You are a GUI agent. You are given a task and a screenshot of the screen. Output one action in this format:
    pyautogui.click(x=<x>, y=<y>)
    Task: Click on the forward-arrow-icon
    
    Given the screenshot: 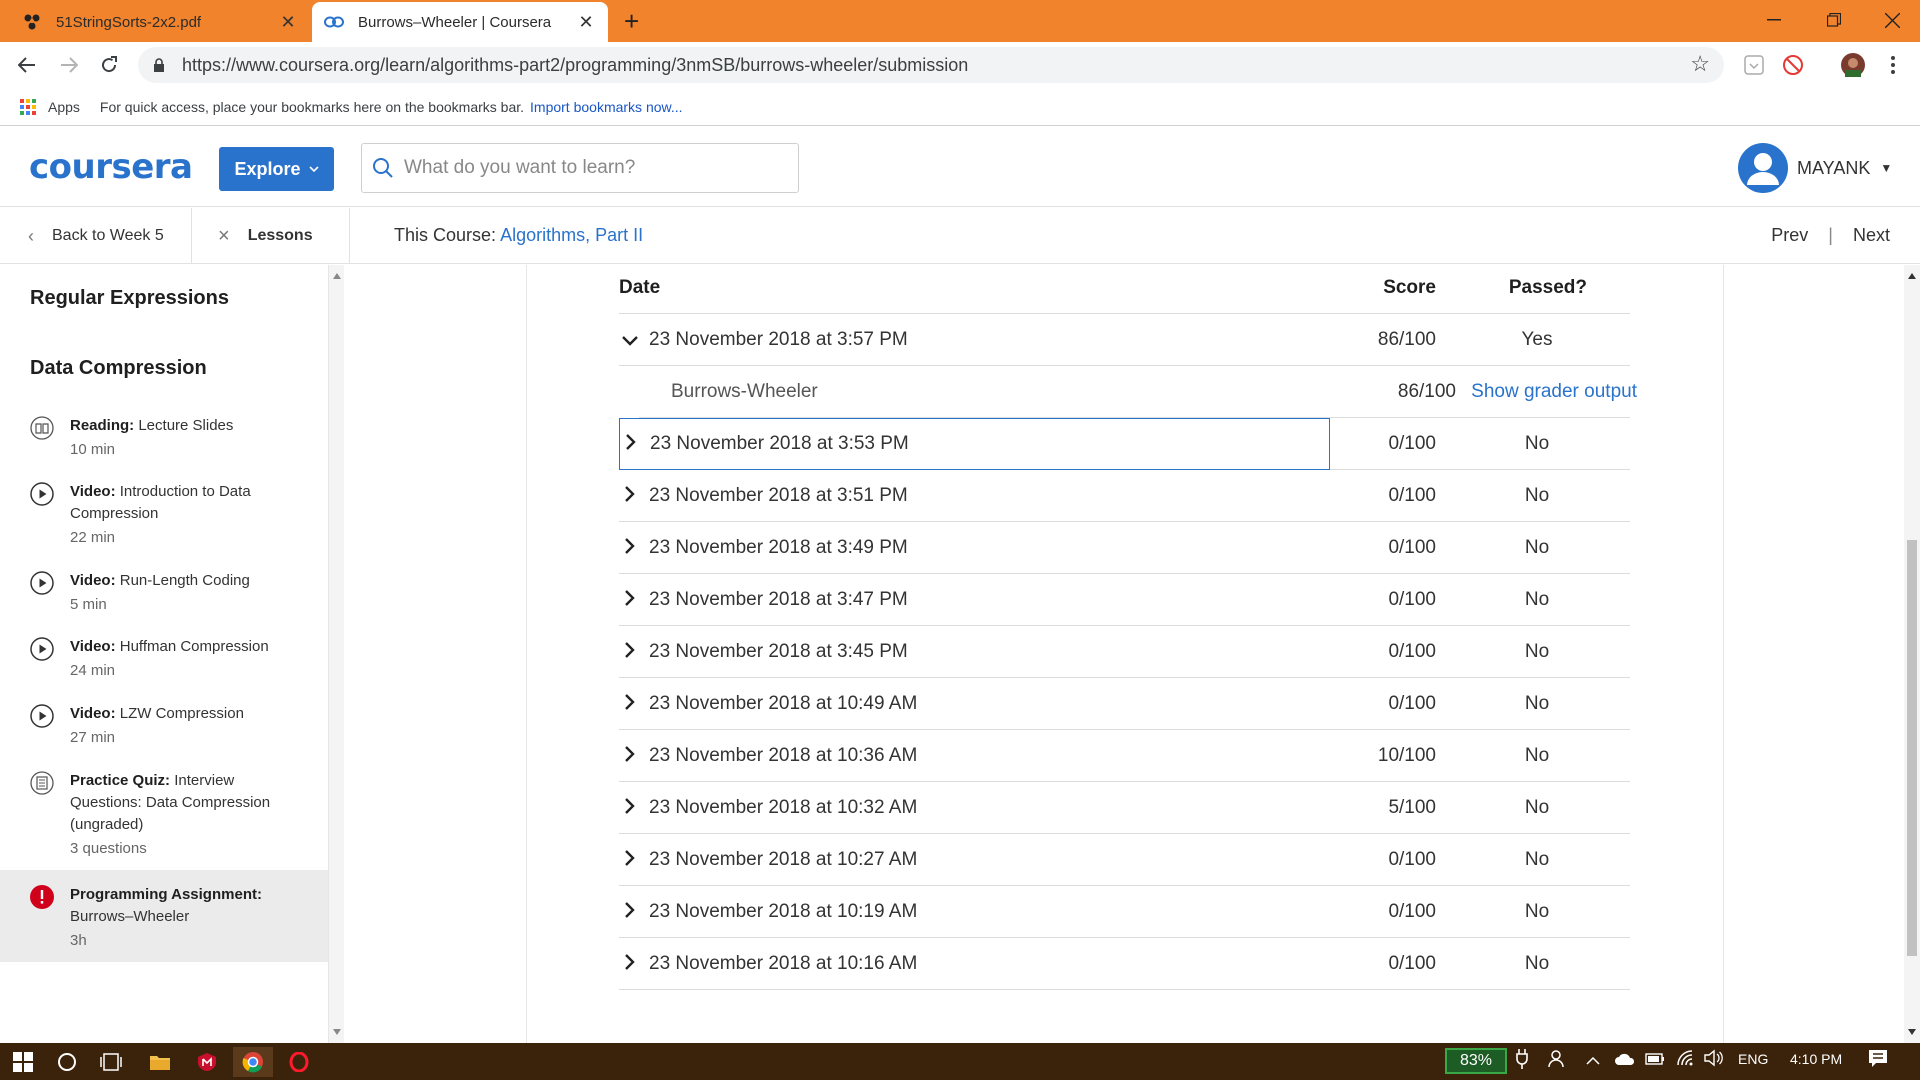 What is the action you would take?
    pyautogui.click(x=69, y=65)
    